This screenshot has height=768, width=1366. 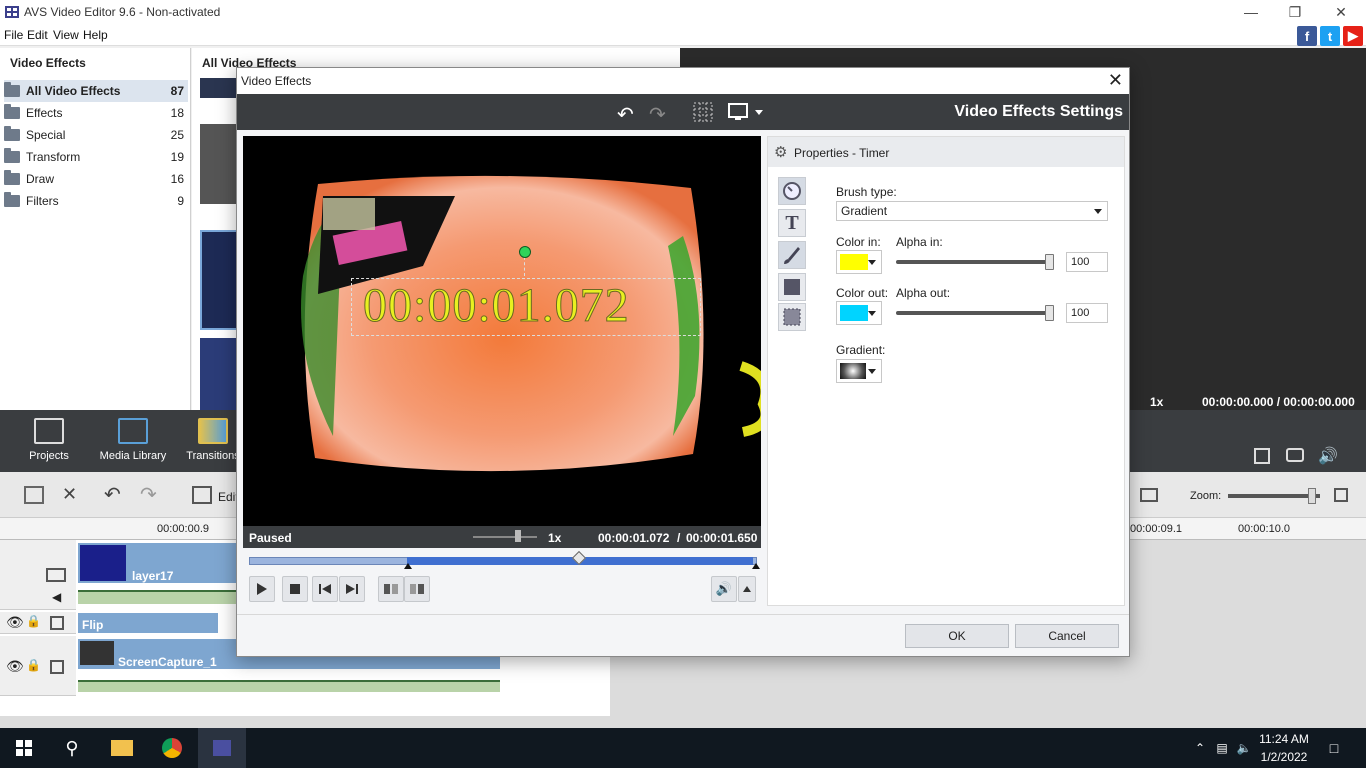 What do you see at coordinates (1307, 36) in the screenshot?
I see `facebook-icon: f` at bounding box center [1307, 36].